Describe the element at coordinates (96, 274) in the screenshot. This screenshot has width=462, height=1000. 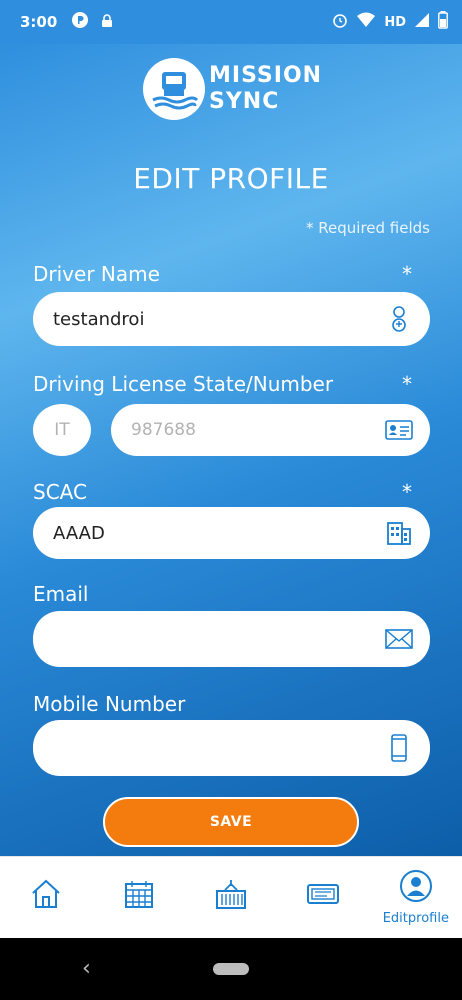
I see `driver-name-label: Driver Name` at that location.